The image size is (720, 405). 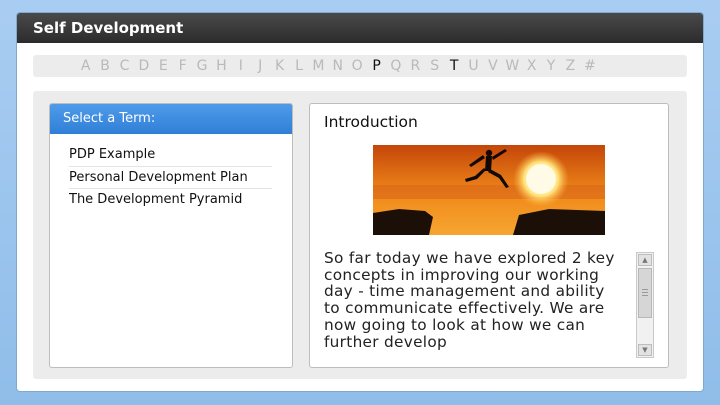 I want to click on window-title: Self Development, so click(x=360, y=28).